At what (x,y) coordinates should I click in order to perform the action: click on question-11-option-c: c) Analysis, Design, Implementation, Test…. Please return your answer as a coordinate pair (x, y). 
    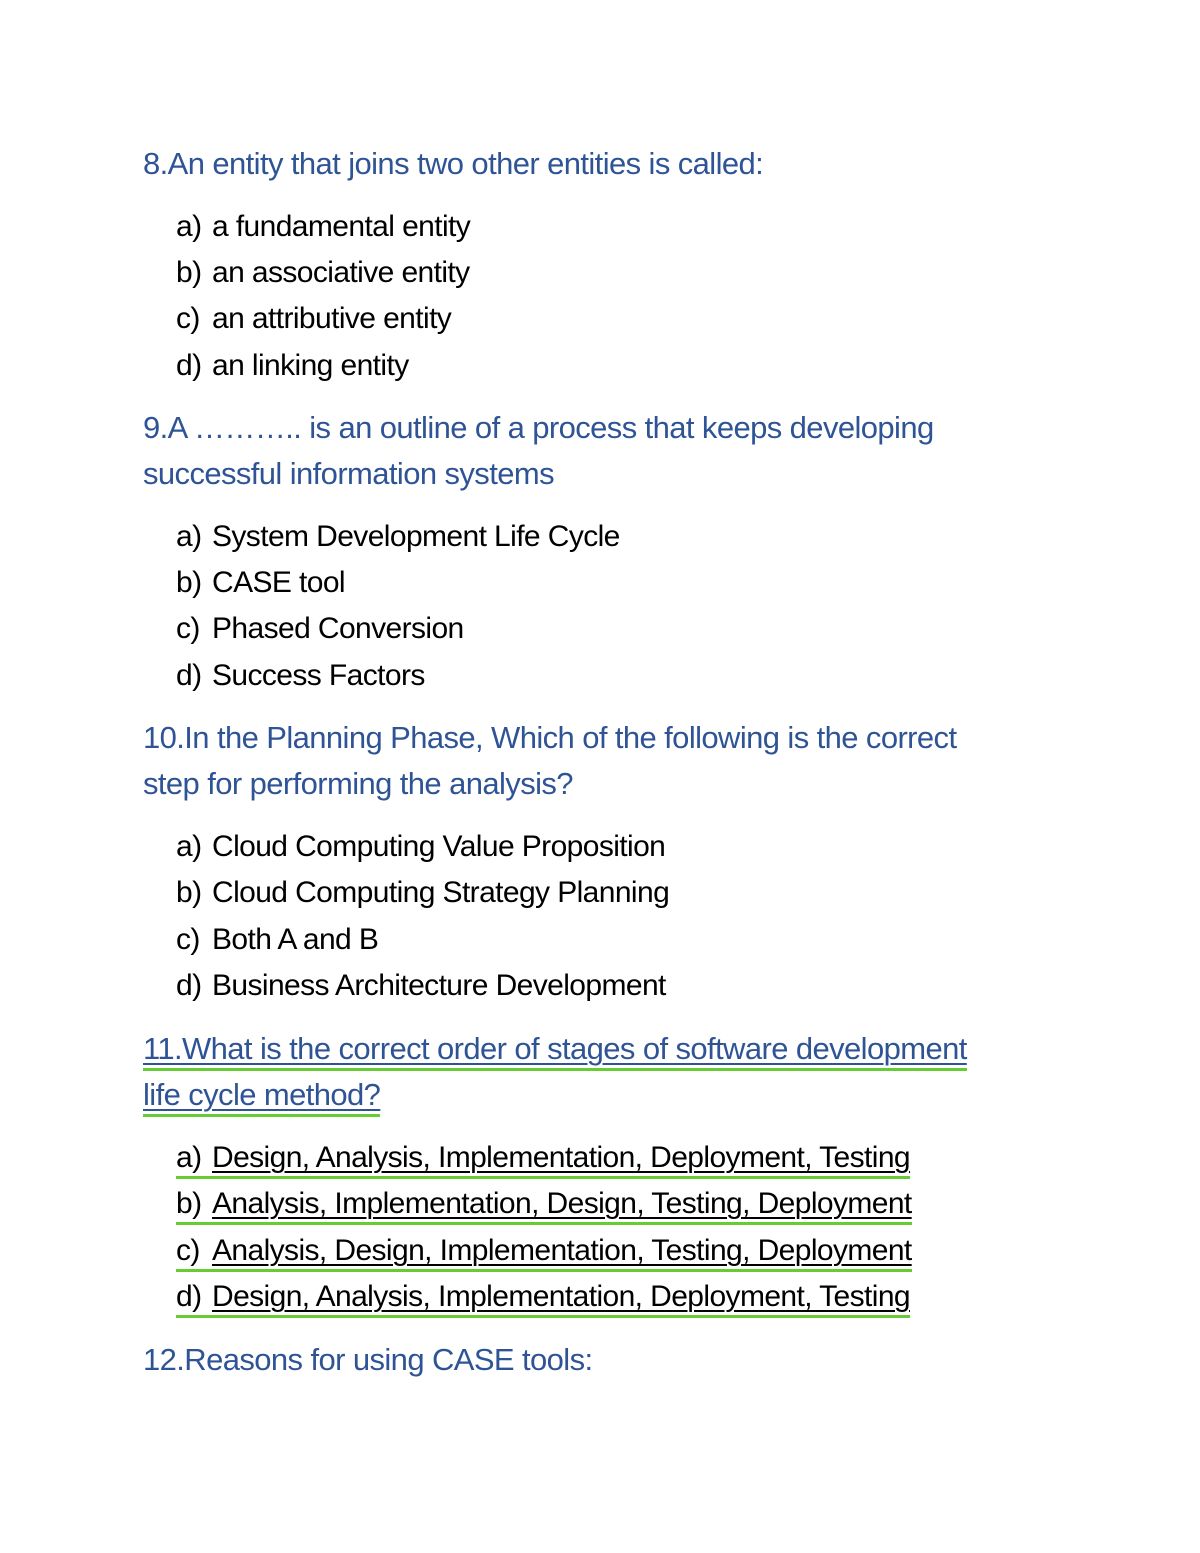
    Looking at the image, I should click on (544, 1251).